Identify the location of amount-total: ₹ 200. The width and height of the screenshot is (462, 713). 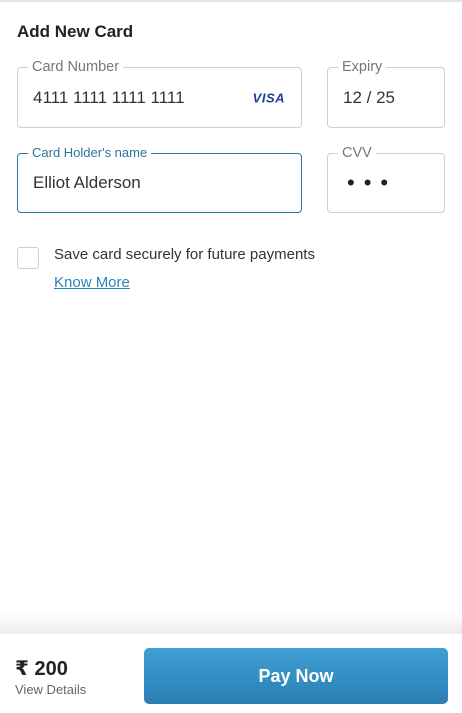
(41, 669).